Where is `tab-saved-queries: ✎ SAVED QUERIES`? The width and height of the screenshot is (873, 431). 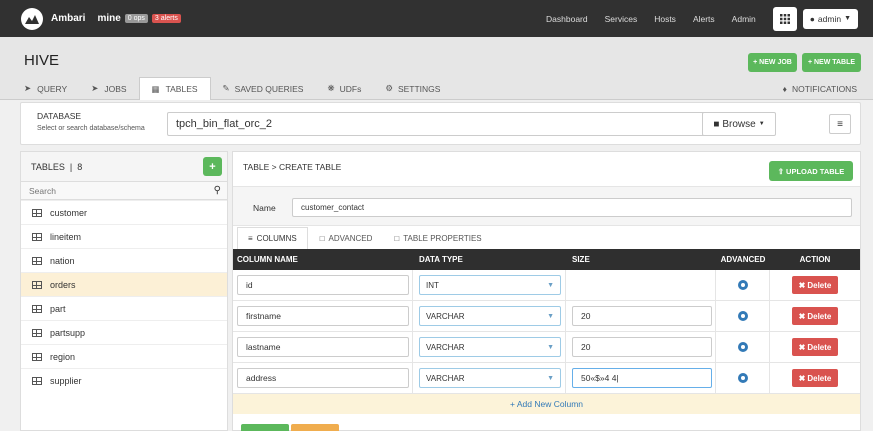 tab-saved-queries: ✎ SAVED QUERIES is located at coordinates (263, 88).